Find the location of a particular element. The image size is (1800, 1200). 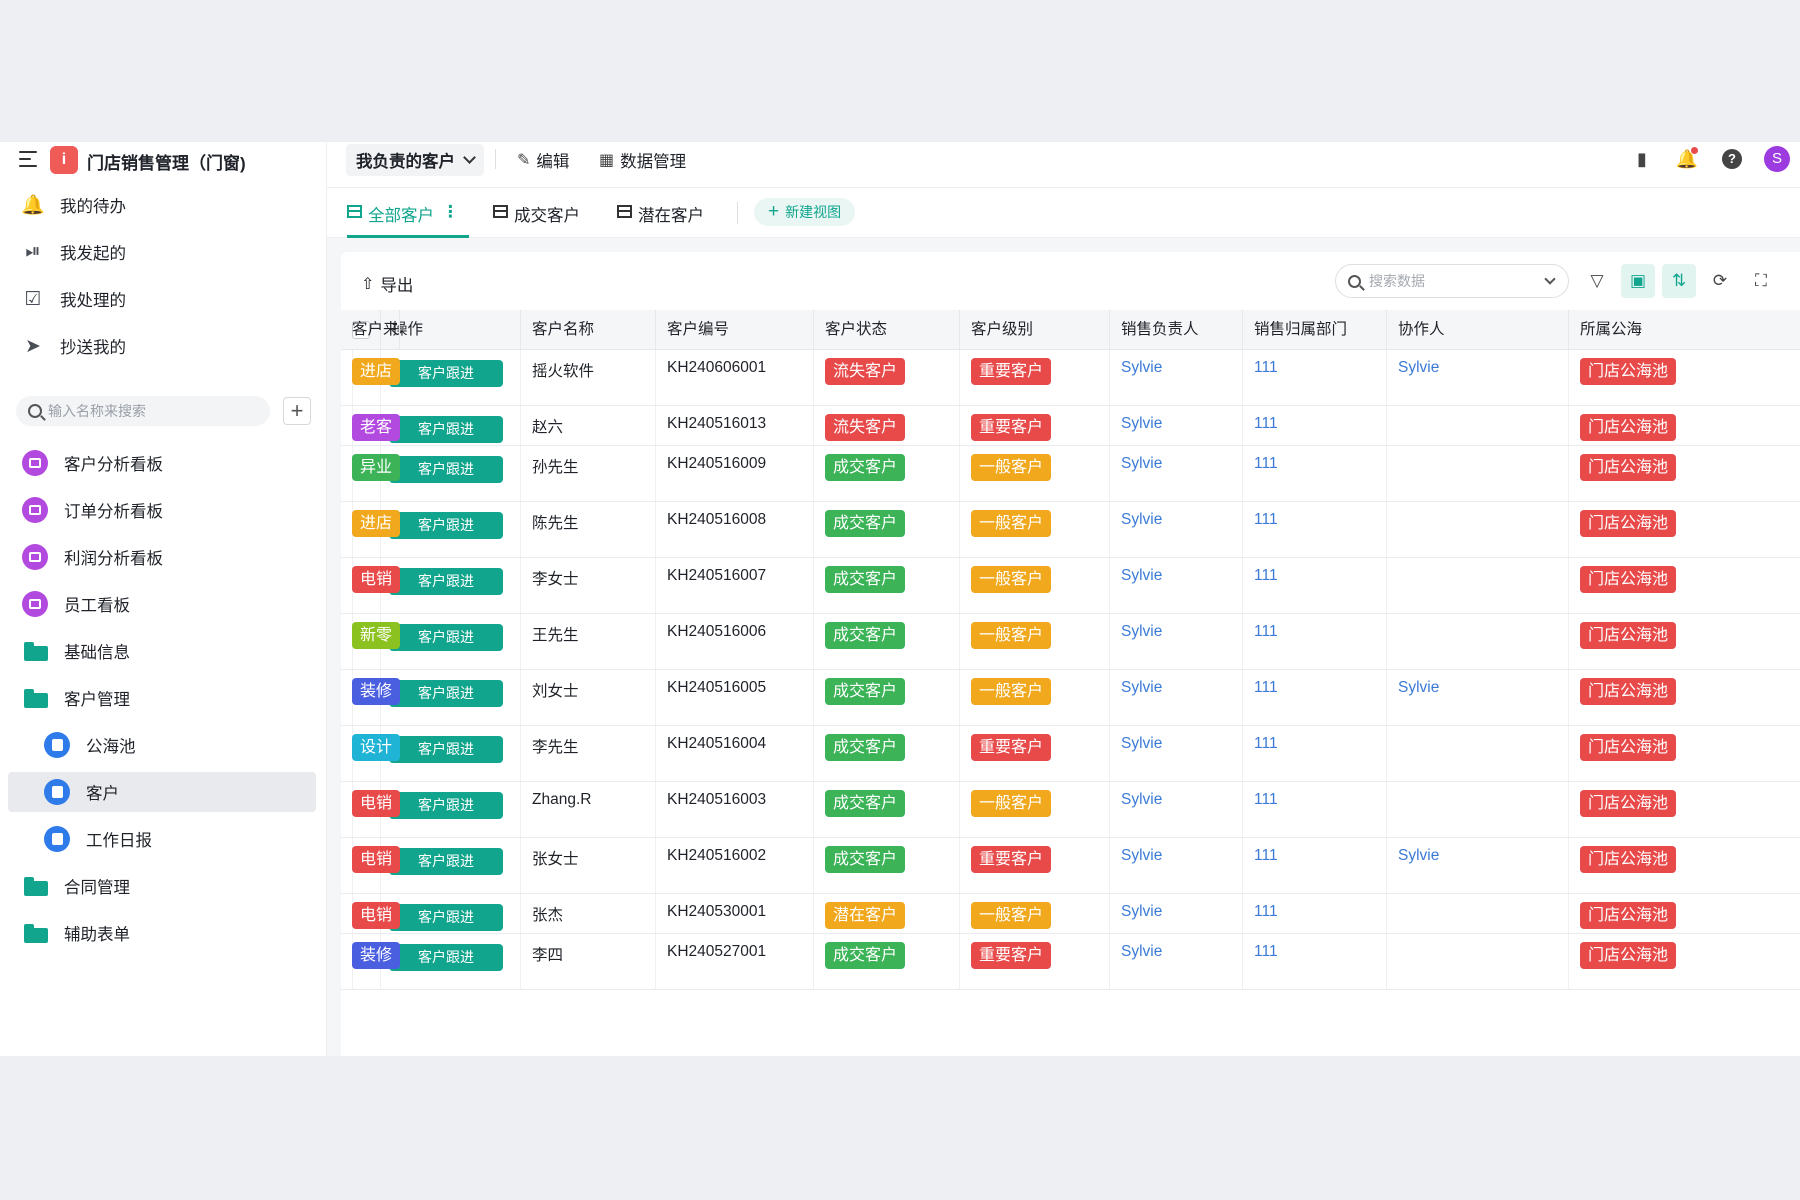

tab-closed-customers: 成交客户 is located at coordinates (536, 218).